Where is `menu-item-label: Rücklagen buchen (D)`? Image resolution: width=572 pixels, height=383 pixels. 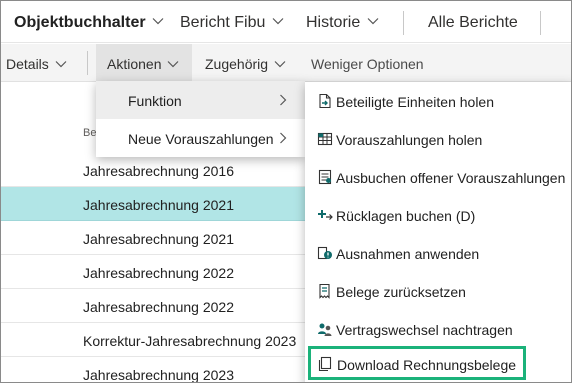 menu-item-label: Rücklagen buchen (D) is located at coordinates (406, 216).